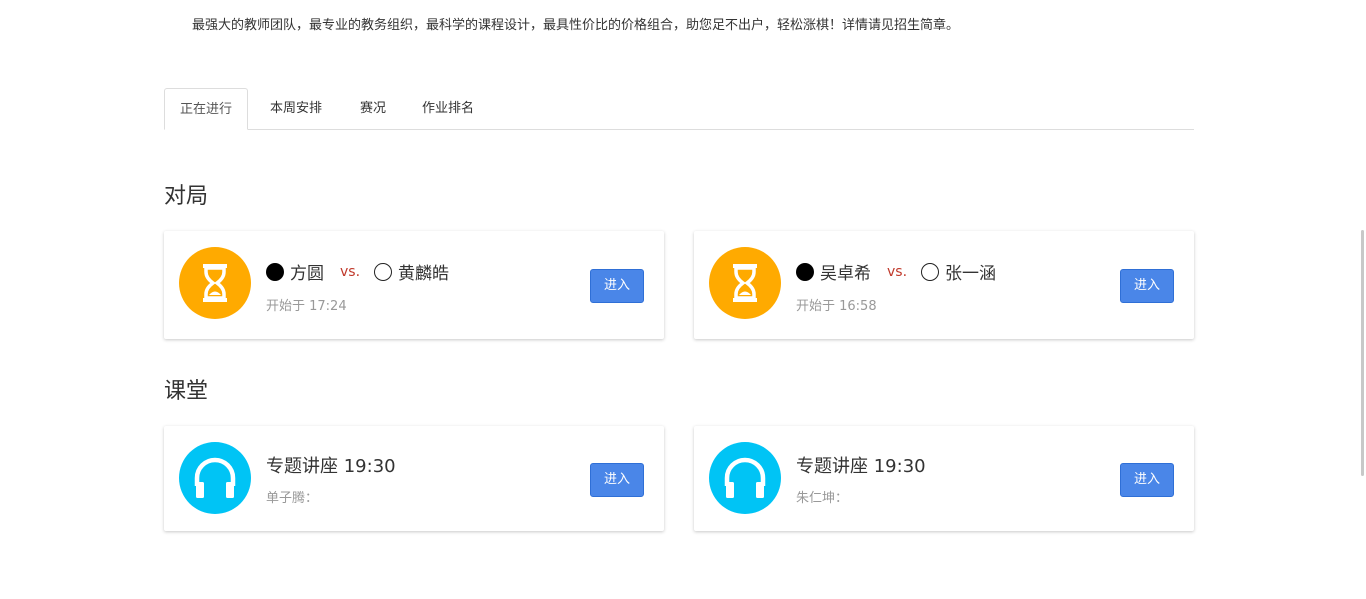 Image resolution: width=1366 pixels, height=599 pixels. Describe the element at coordinates (679, 109) in the screenshot. I see `tab-bar: 正在进行 本周安排 赛况 作业排名` at that location.